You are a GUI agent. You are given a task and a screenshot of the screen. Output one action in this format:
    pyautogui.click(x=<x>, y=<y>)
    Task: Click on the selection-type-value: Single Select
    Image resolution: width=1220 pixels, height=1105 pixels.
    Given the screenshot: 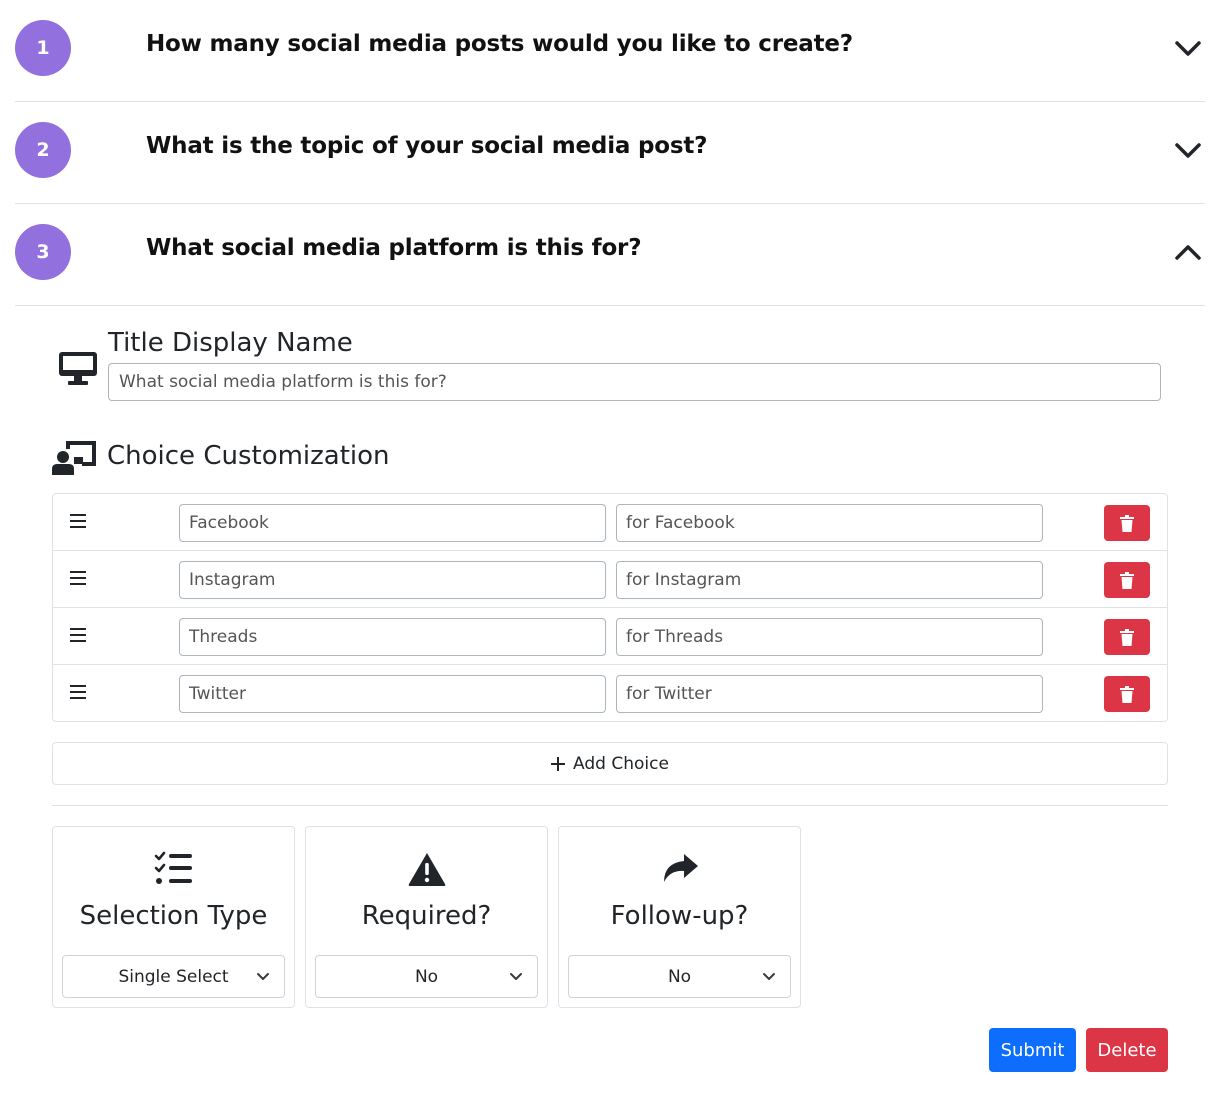 What is the action you would take?
    pyautogui.click(x=173, y=976)
    